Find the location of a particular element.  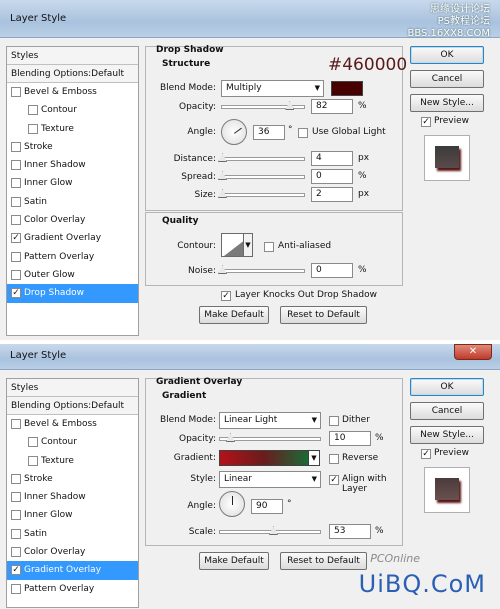

style-item: ✓ Drop Shadow is located at coordinates (72, 293).